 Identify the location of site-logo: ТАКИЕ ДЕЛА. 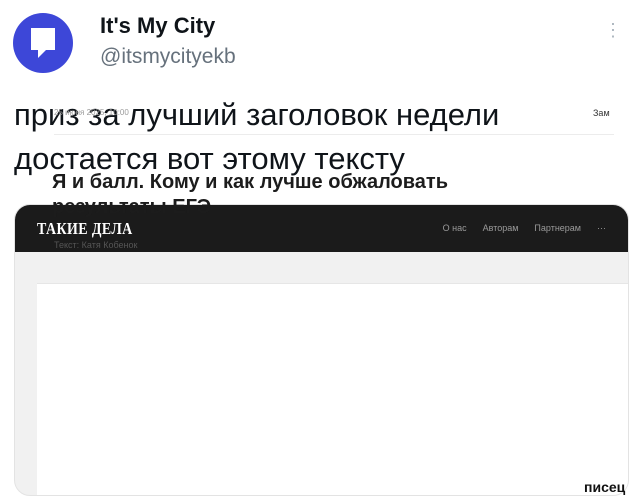
(85, 228).